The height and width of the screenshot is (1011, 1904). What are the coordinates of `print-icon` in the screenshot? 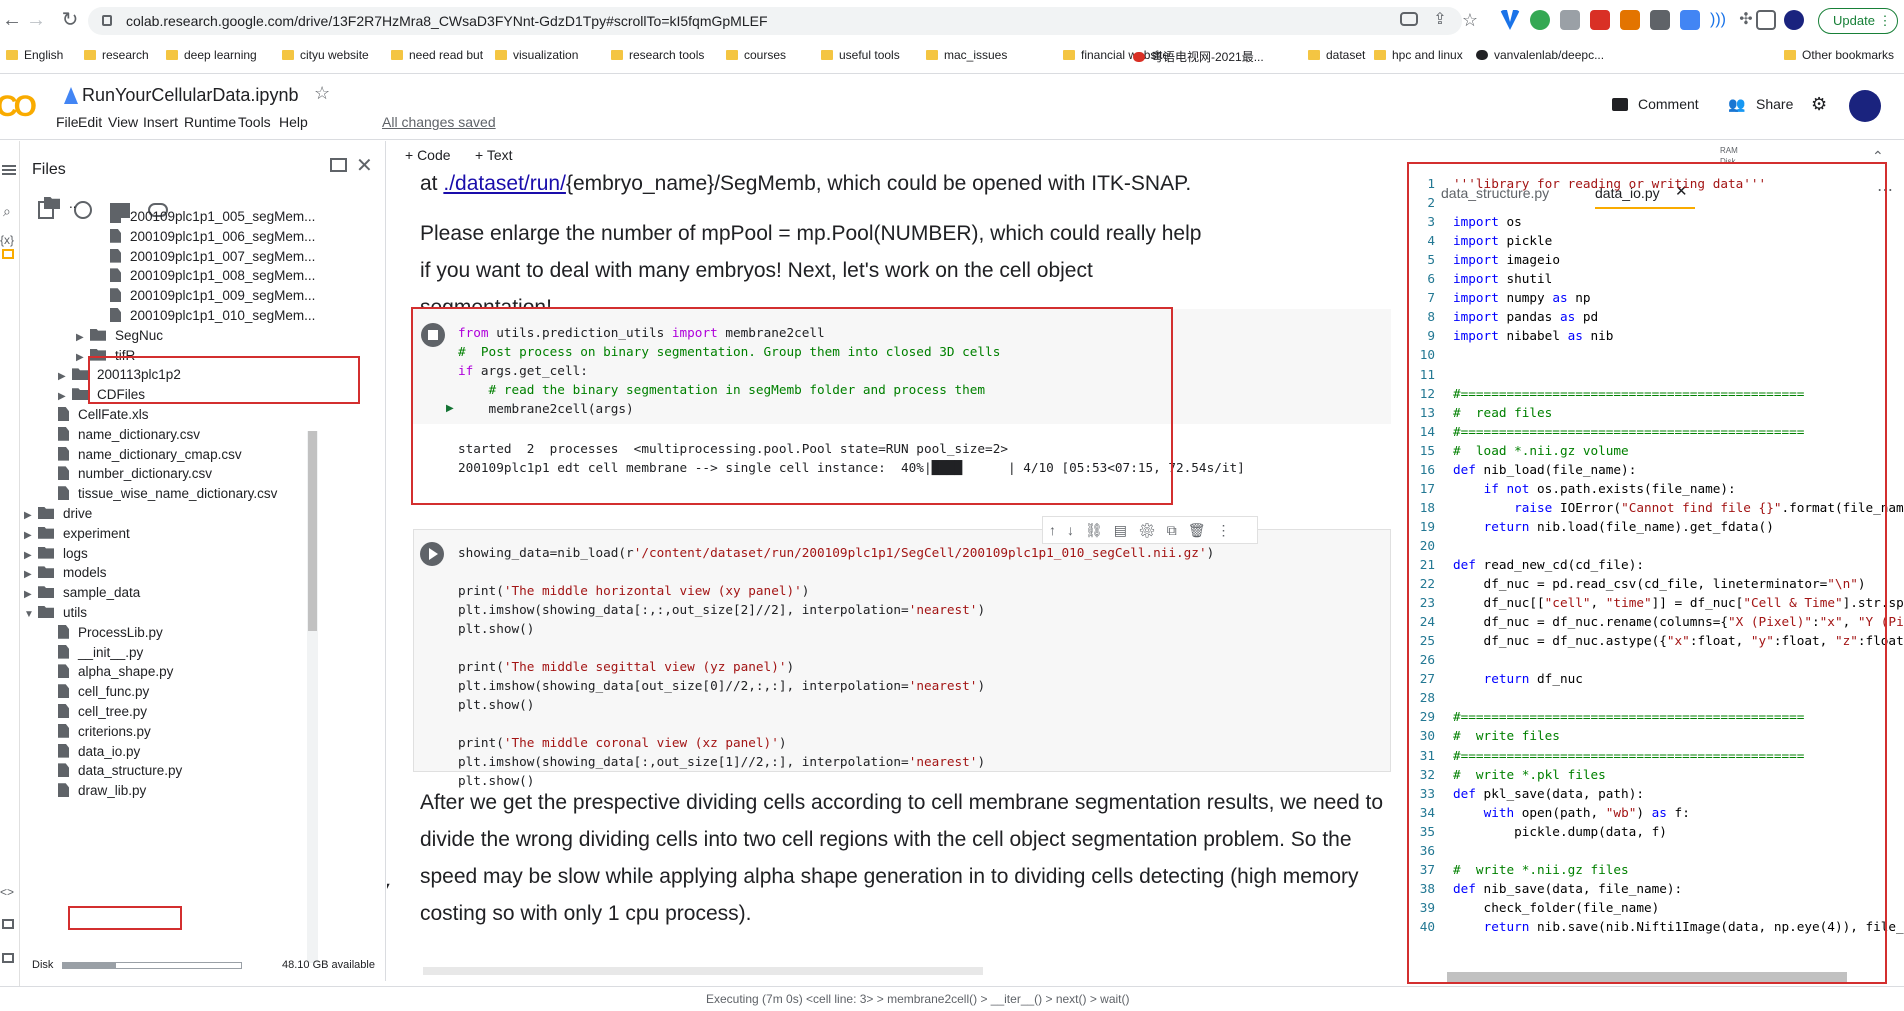 It's located at (1660, 20).